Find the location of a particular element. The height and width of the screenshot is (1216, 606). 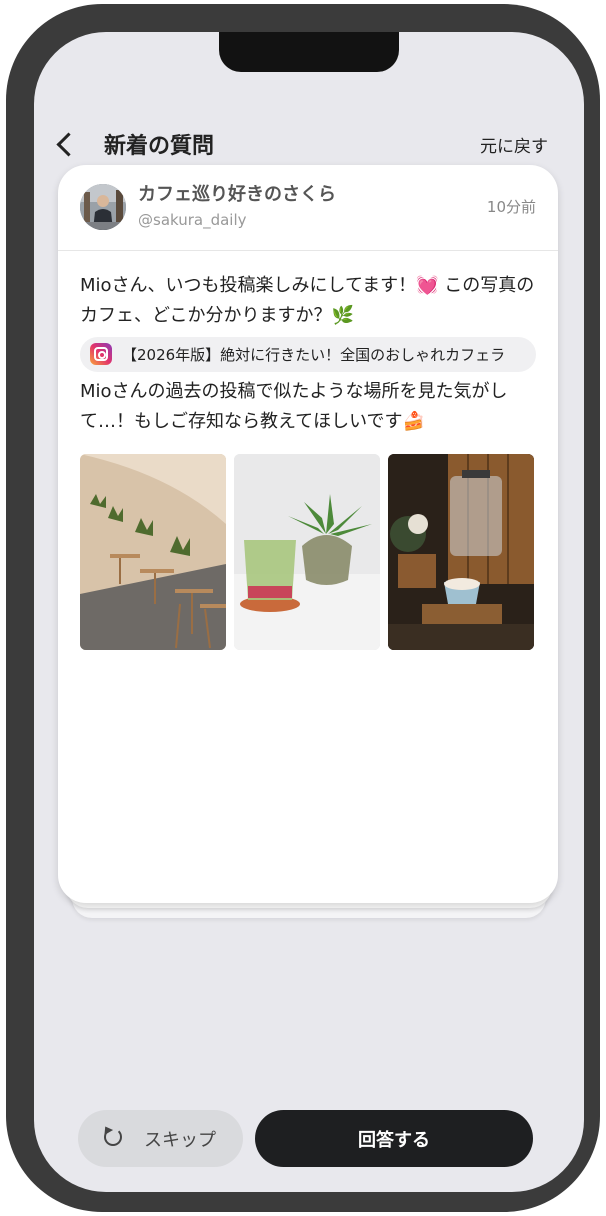

linked-post-chip: 【2026年版】絶対に行きたい！全国のおしゃれカフェラ is located at coordinates (308, 354).